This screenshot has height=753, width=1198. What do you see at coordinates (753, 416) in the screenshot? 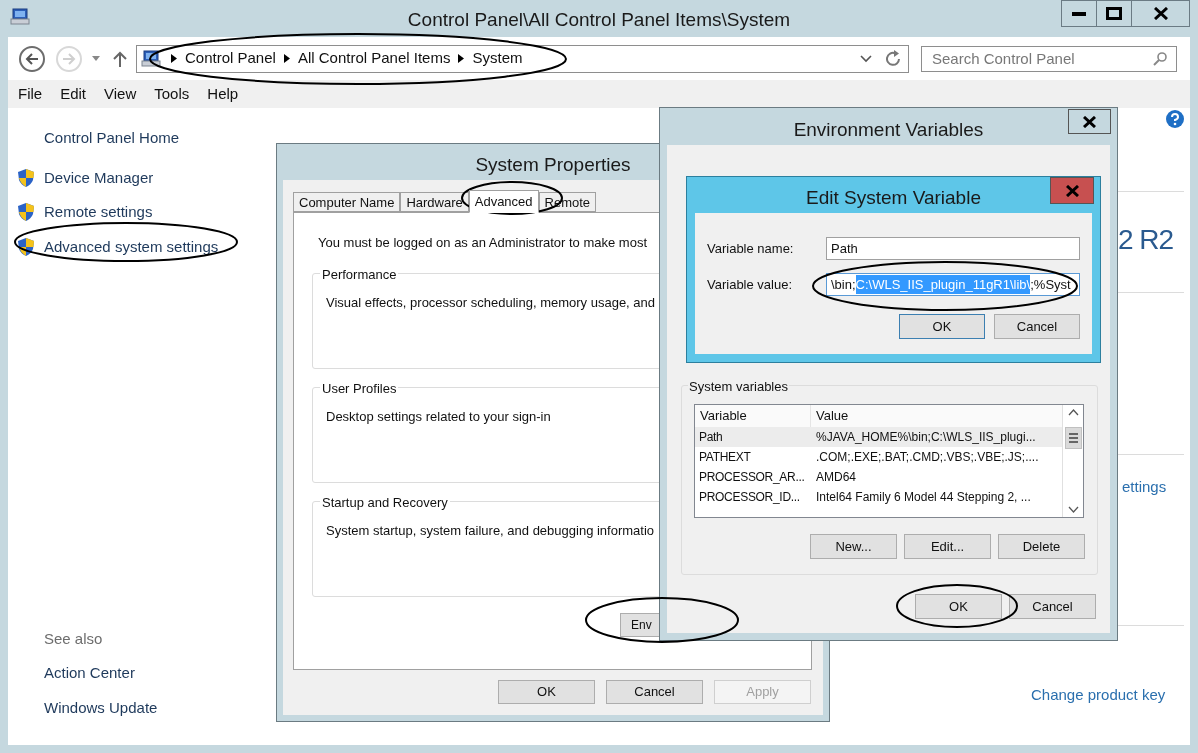
I see `column-header: Variable` at bounding box center [753, 416].